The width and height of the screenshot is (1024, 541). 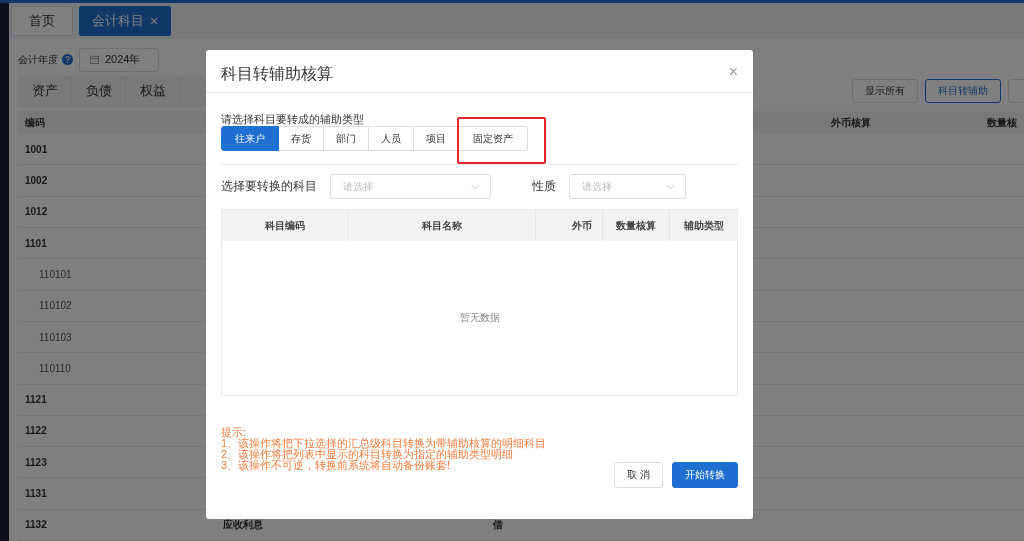 I want to click on table-cell: 1121, so click(x=36, y=400).